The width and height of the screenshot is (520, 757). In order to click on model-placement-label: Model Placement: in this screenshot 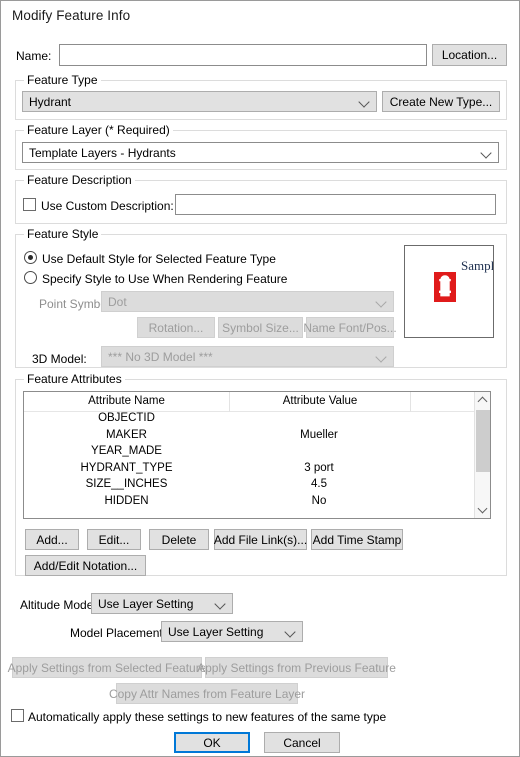, I will do `click(118, 633)`.